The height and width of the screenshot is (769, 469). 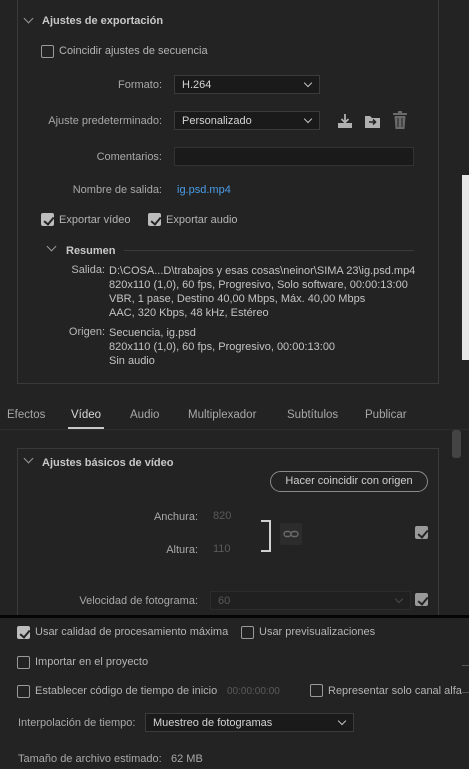 What do you see at coordinates (269, 250) in the screenshot?
I see `summary-divider` at bounding box center [269, 250].